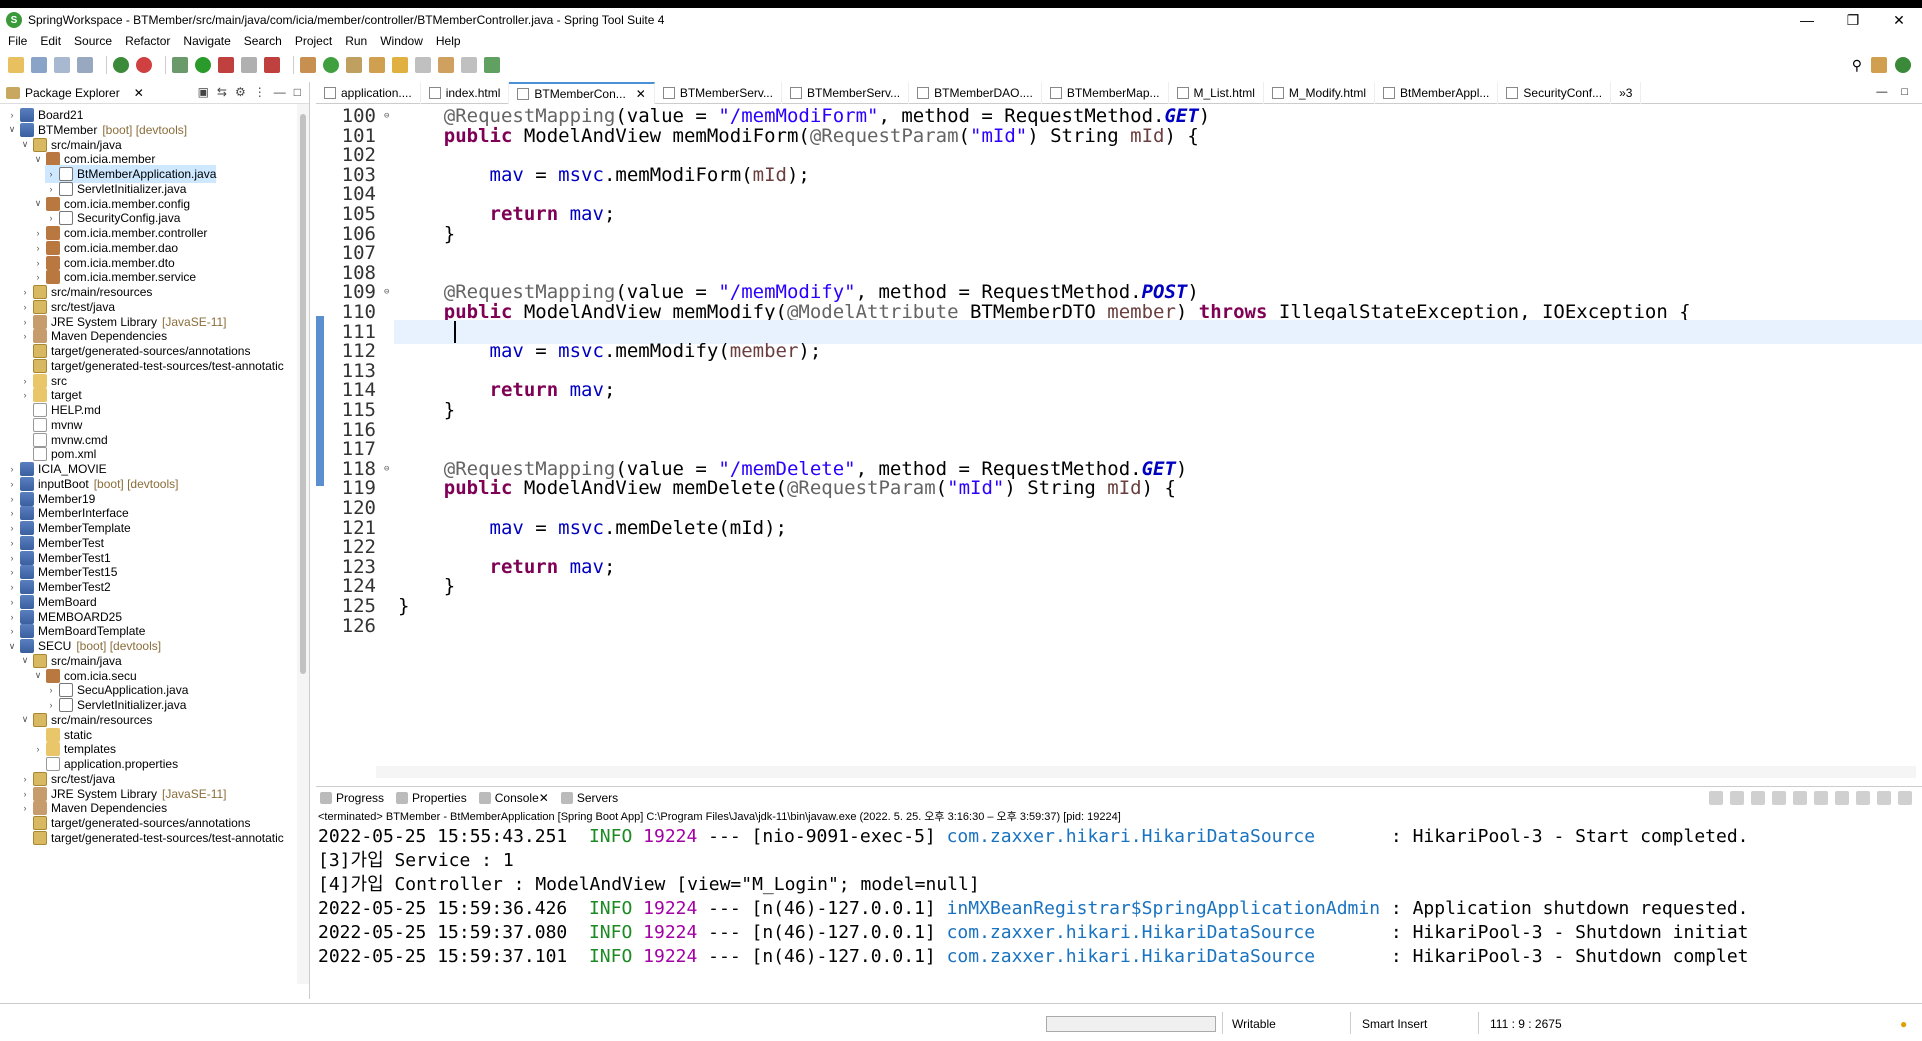  Describe the element at coordinates (144, 65) in the screenshot. I see `stop-icon` at that location.